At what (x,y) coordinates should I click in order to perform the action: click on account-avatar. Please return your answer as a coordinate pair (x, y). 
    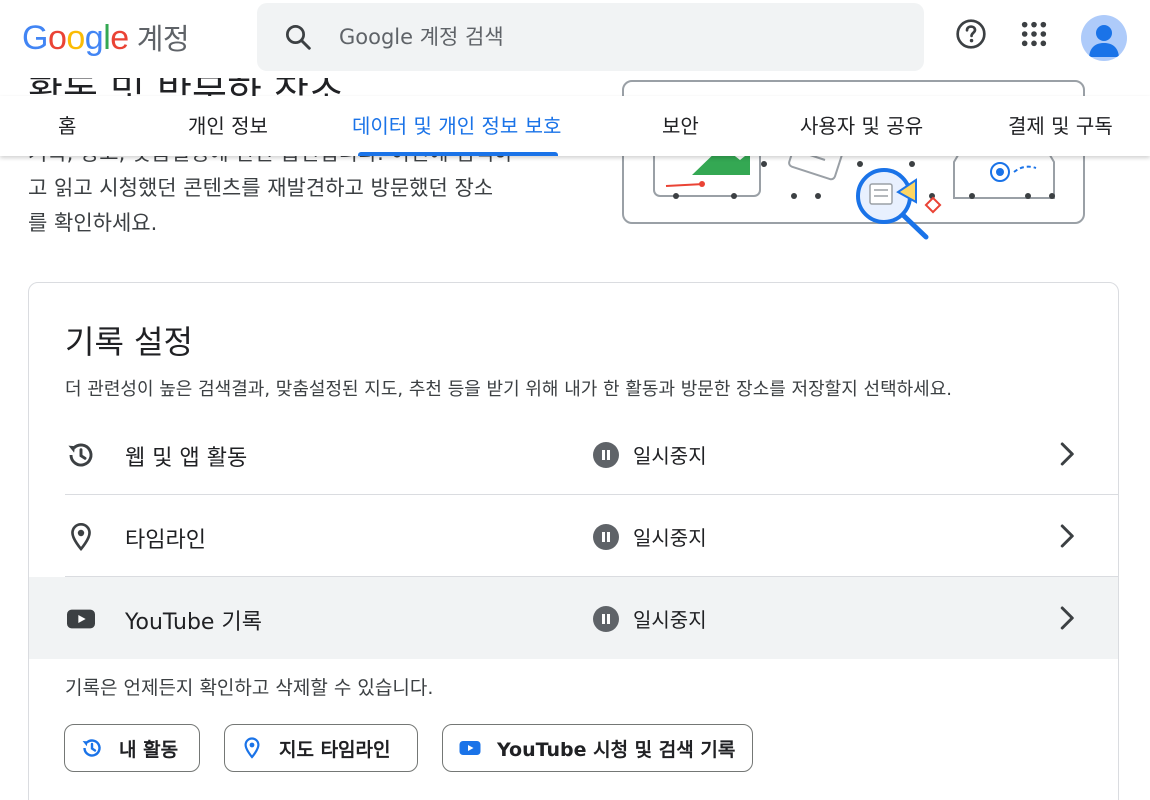
    Looking at the image, I should click on (1104, 38).